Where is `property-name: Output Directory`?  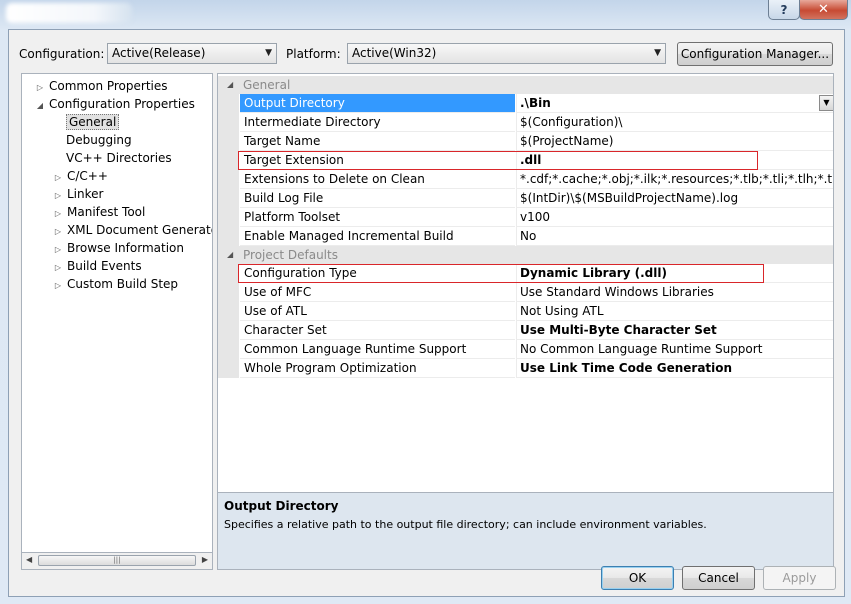 property-name: Output Directory is located at coordinates (377, 103).